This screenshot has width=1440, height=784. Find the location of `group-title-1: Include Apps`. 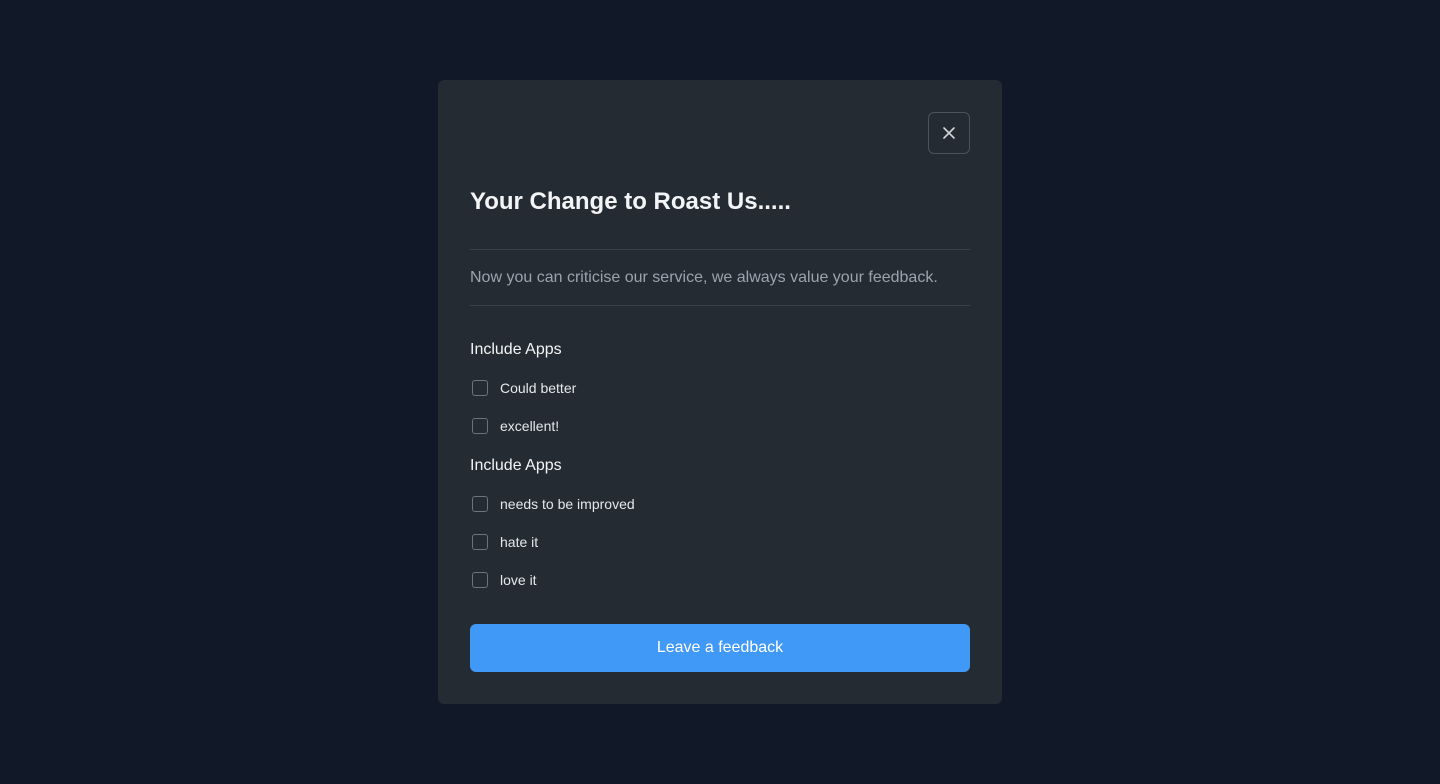

group-title-1: Include Apps is located at coordinates (516, 349).